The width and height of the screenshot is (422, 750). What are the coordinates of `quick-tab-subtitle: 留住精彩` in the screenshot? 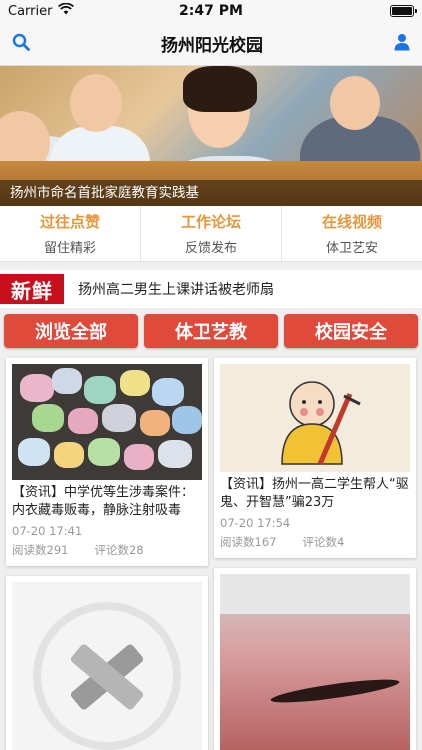 It's located at (69, 248).